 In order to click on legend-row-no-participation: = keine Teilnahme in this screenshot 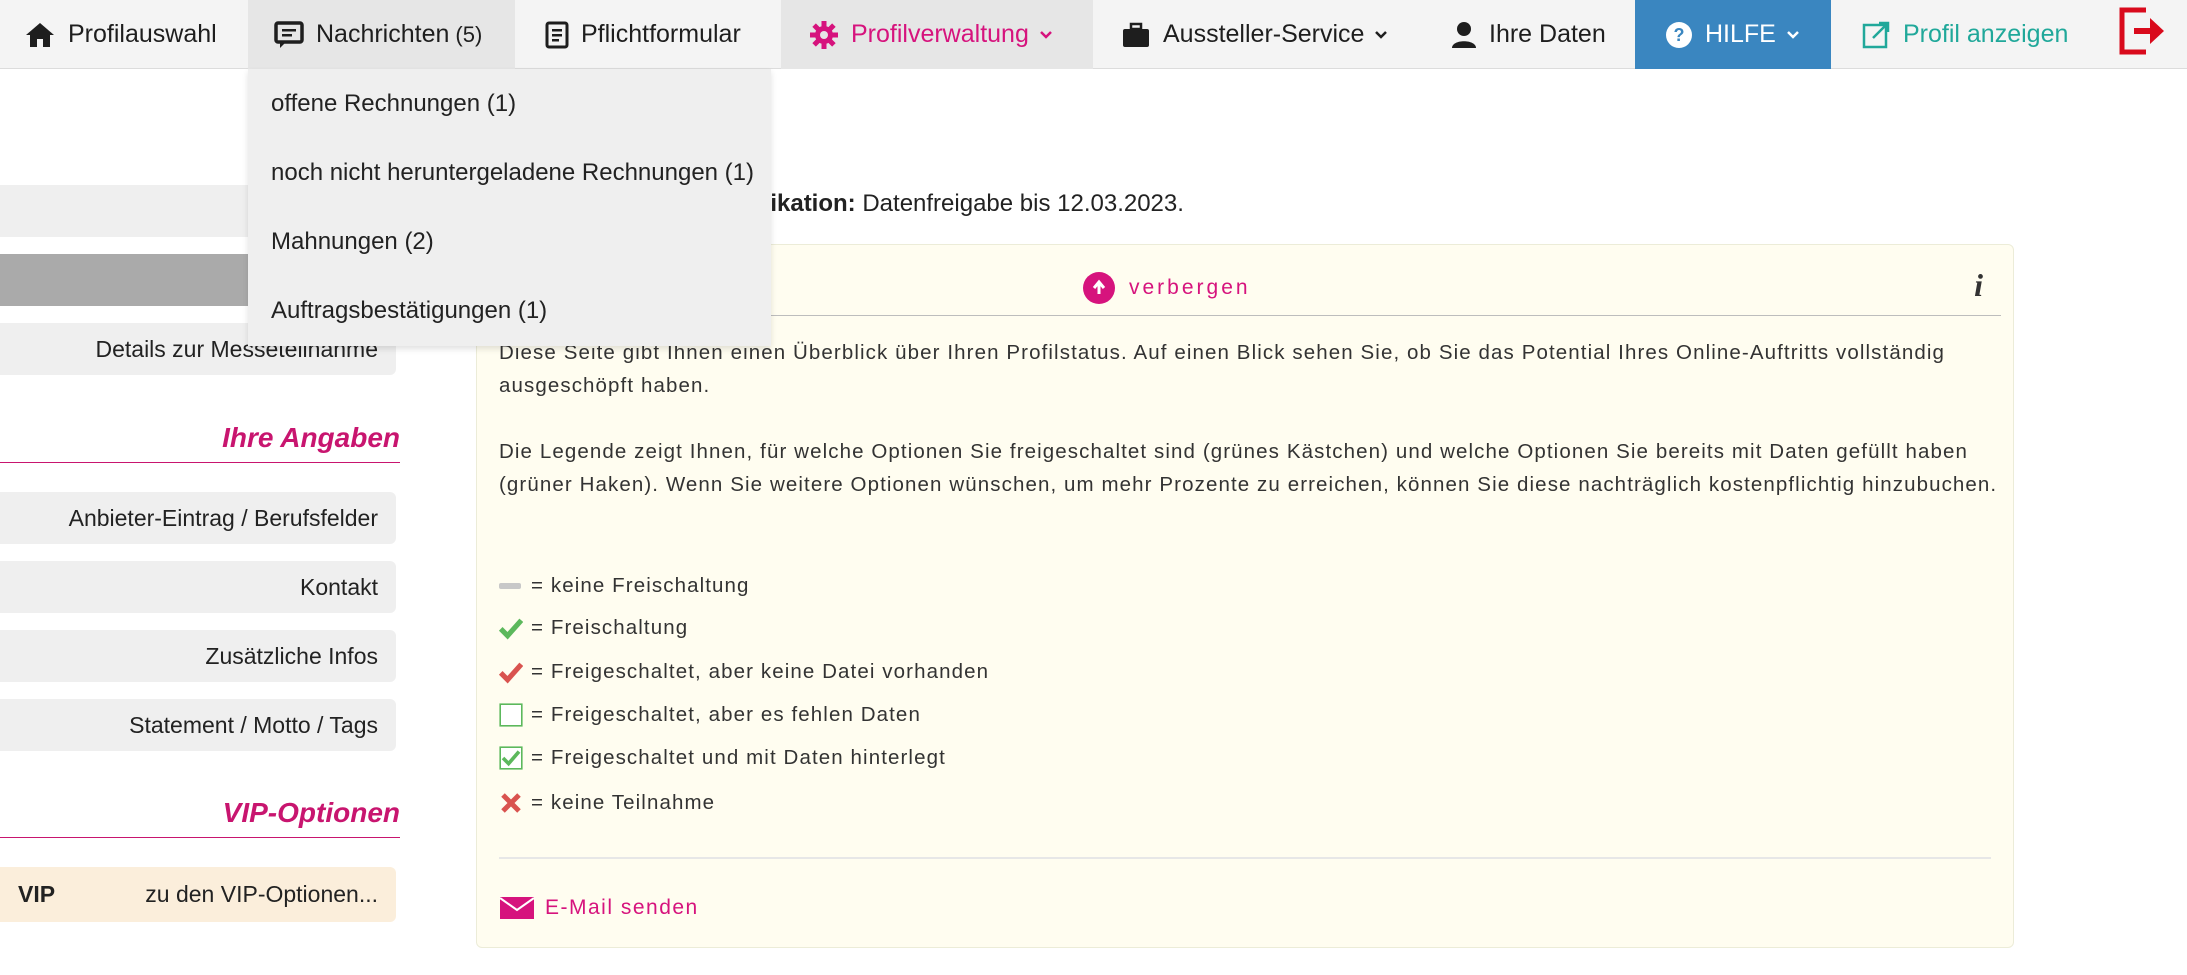, I will do `click(607, 803)`.